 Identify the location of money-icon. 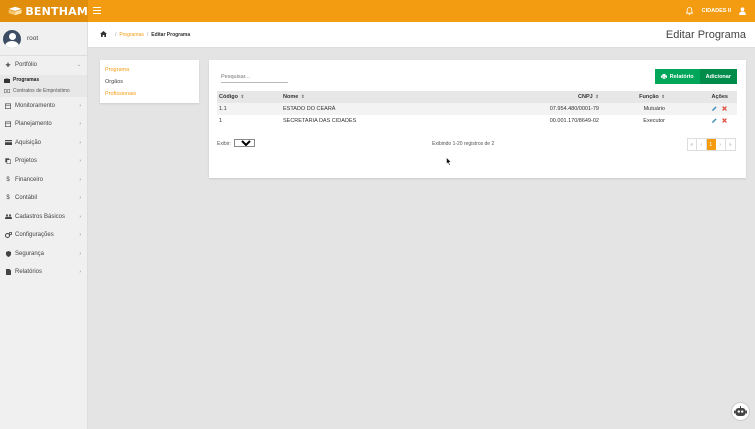
(7, 91).